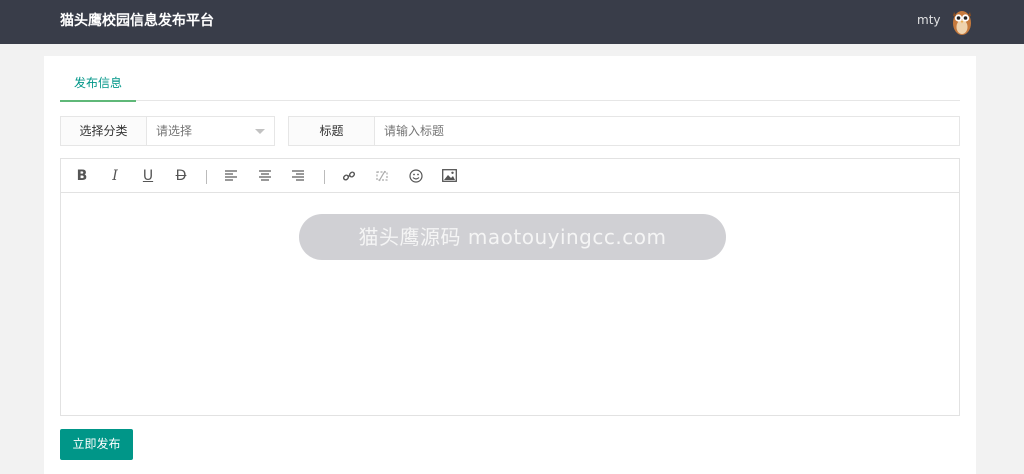 The height and width of the screenshot is (474, 1024). I want to click on category-label: 选择分类, so click(104, 131).